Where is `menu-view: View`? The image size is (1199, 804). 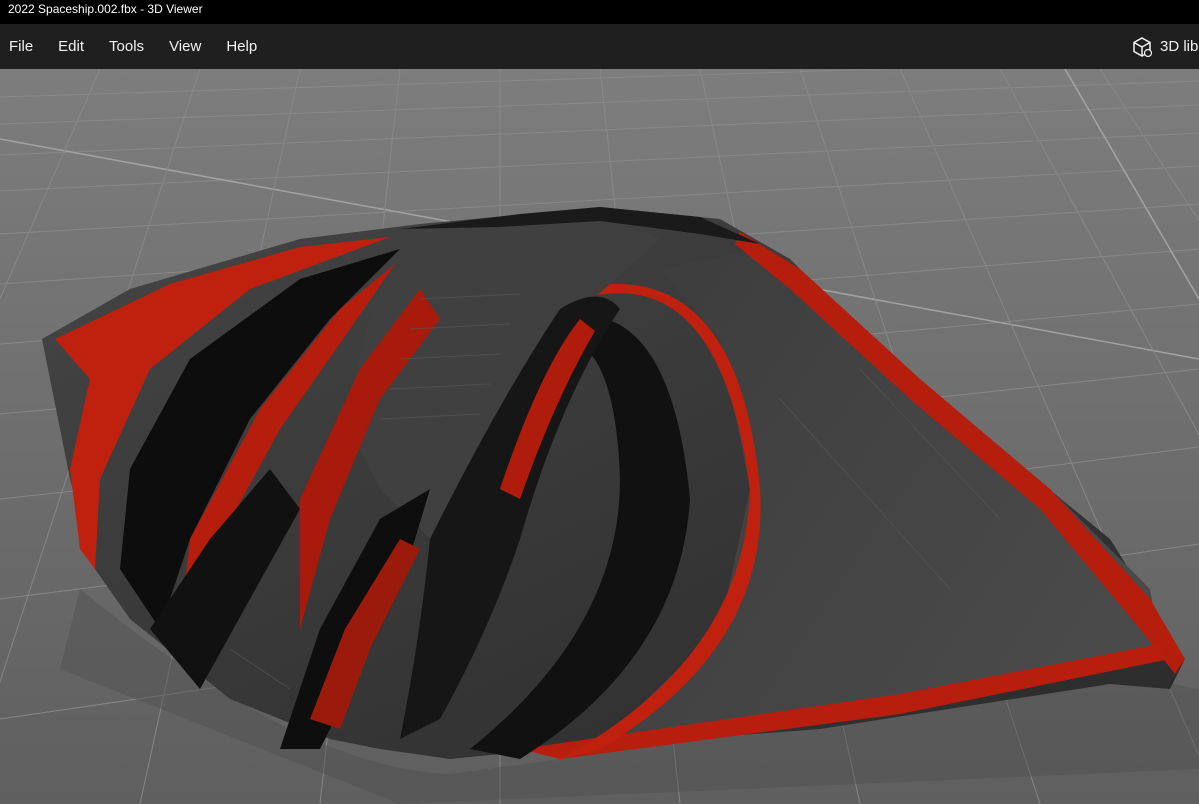
menu-view: View is located at coordinates (185, 46).